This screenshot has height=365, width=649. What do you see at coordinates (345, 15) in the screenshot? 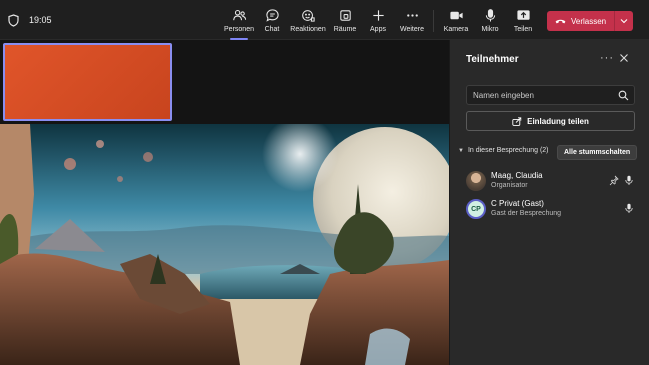
I see `rooms-icon` at bounding box center [345, 15].